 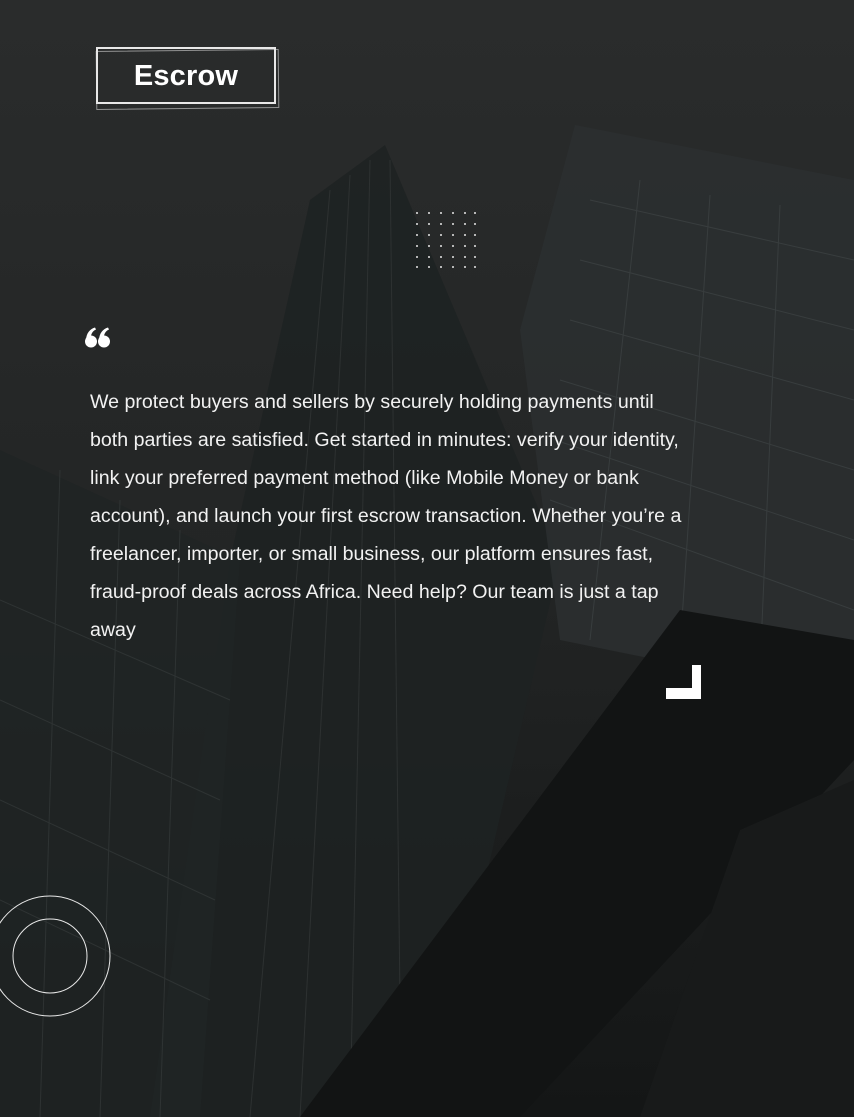 I want to click on brand-logo-text: Escrow, so click(x=186, y=76).